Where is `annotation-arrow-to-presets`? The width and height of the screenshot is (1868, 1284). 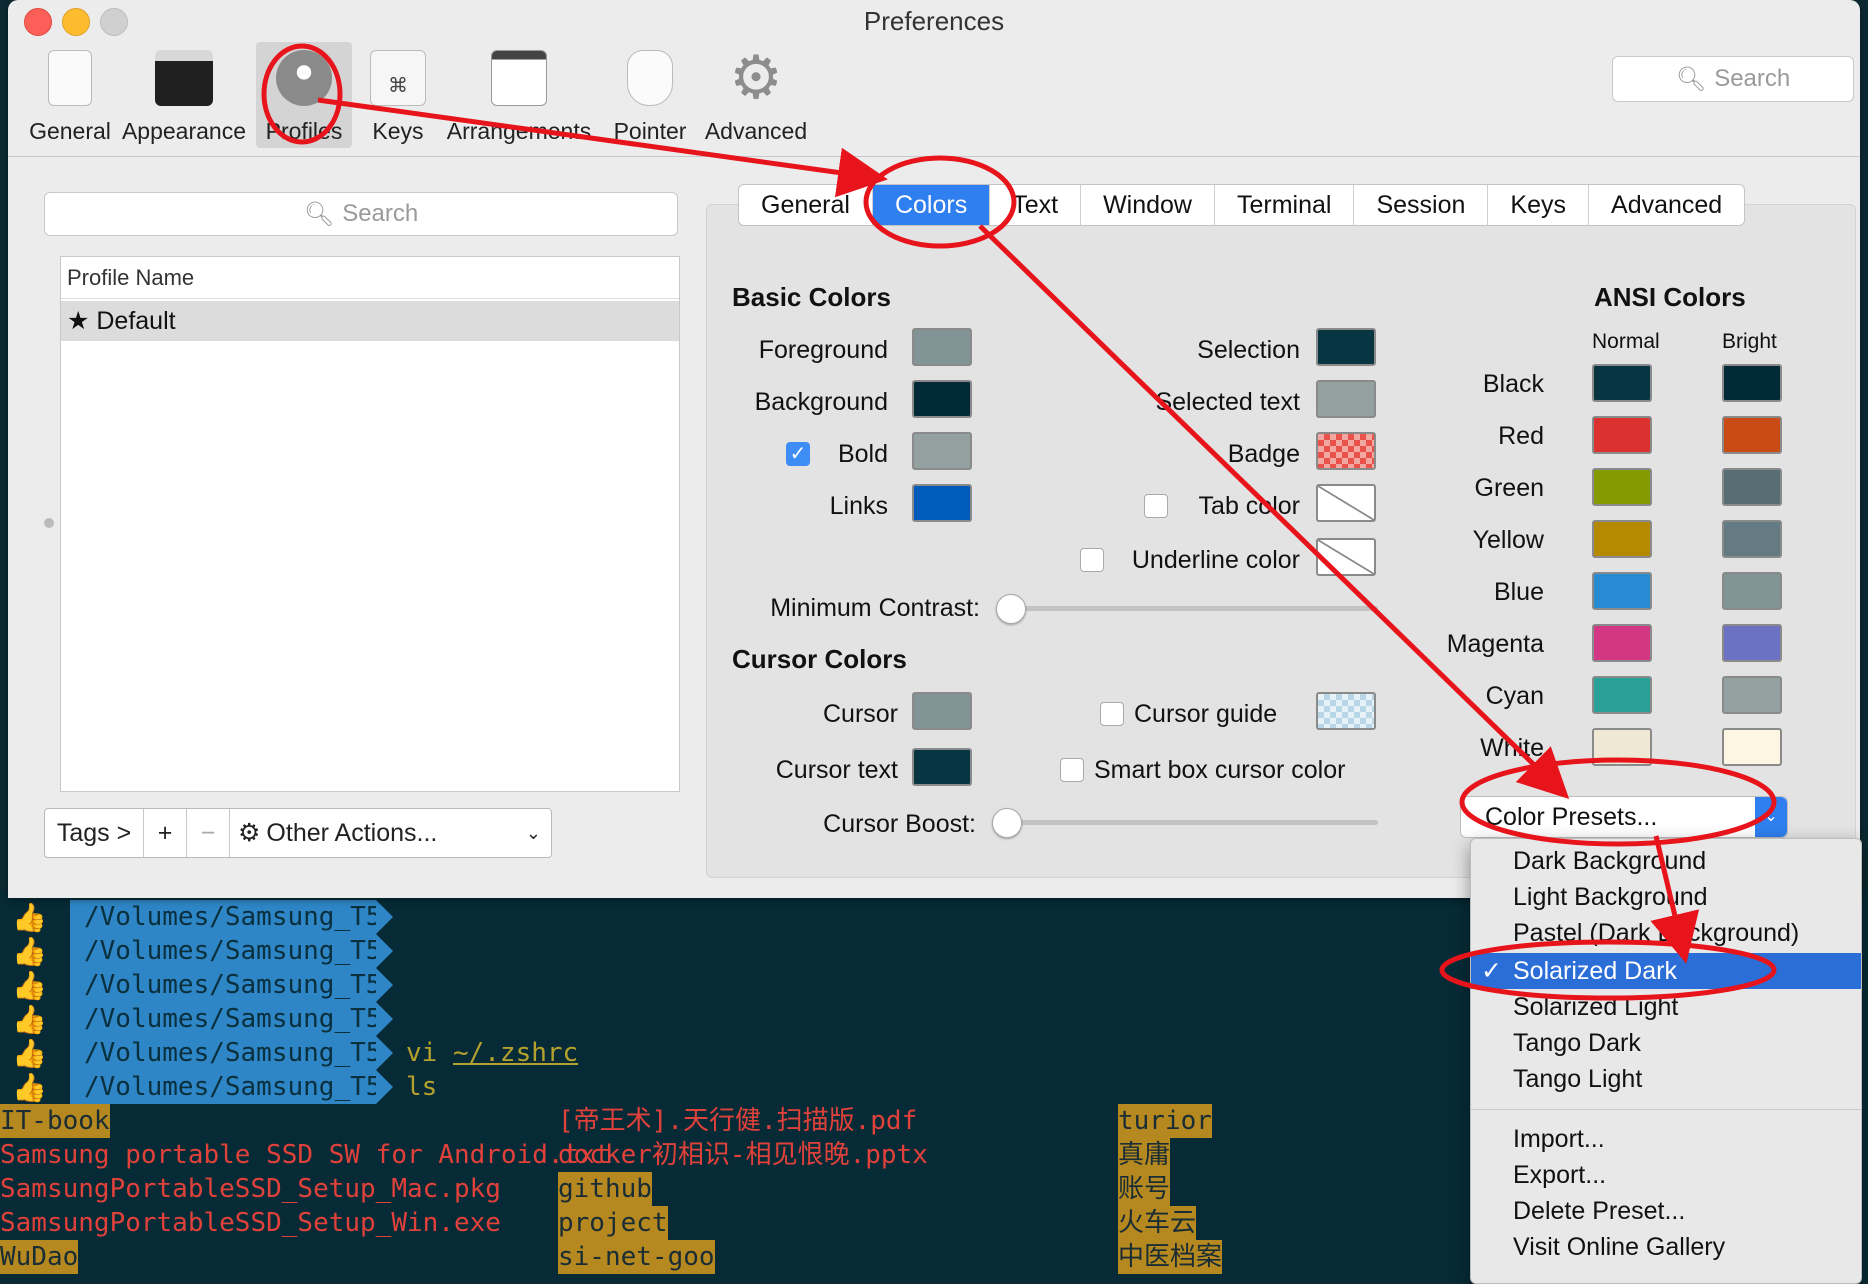
annotation-arrow-to-presets is located at coordinates (1274, 511).